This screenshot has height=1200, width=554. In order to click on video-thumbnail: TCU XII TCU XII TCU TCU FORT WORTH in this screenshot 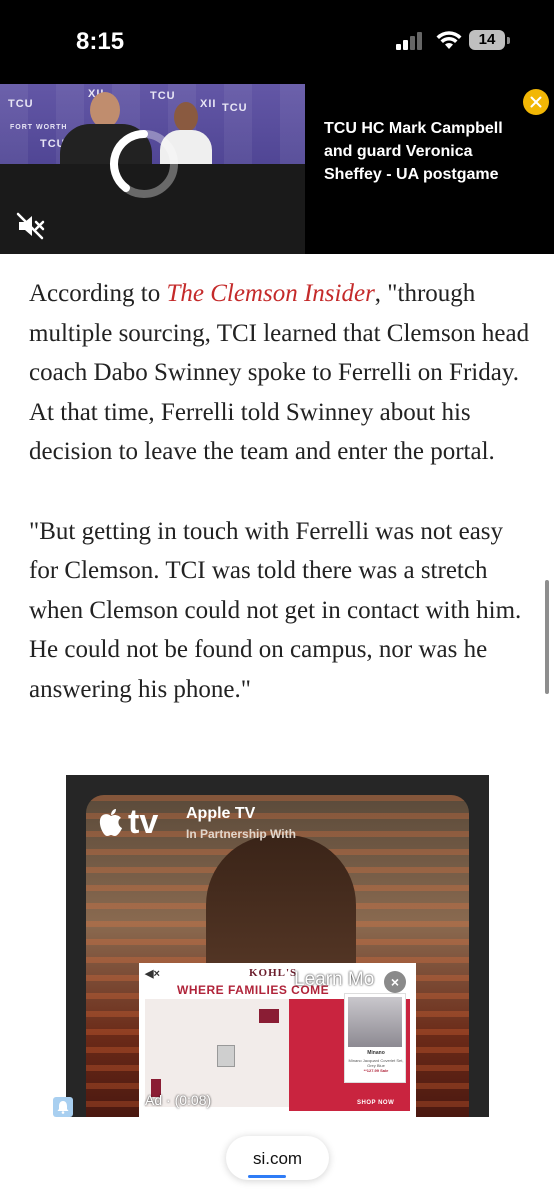, I will do `click(152, 169)`.